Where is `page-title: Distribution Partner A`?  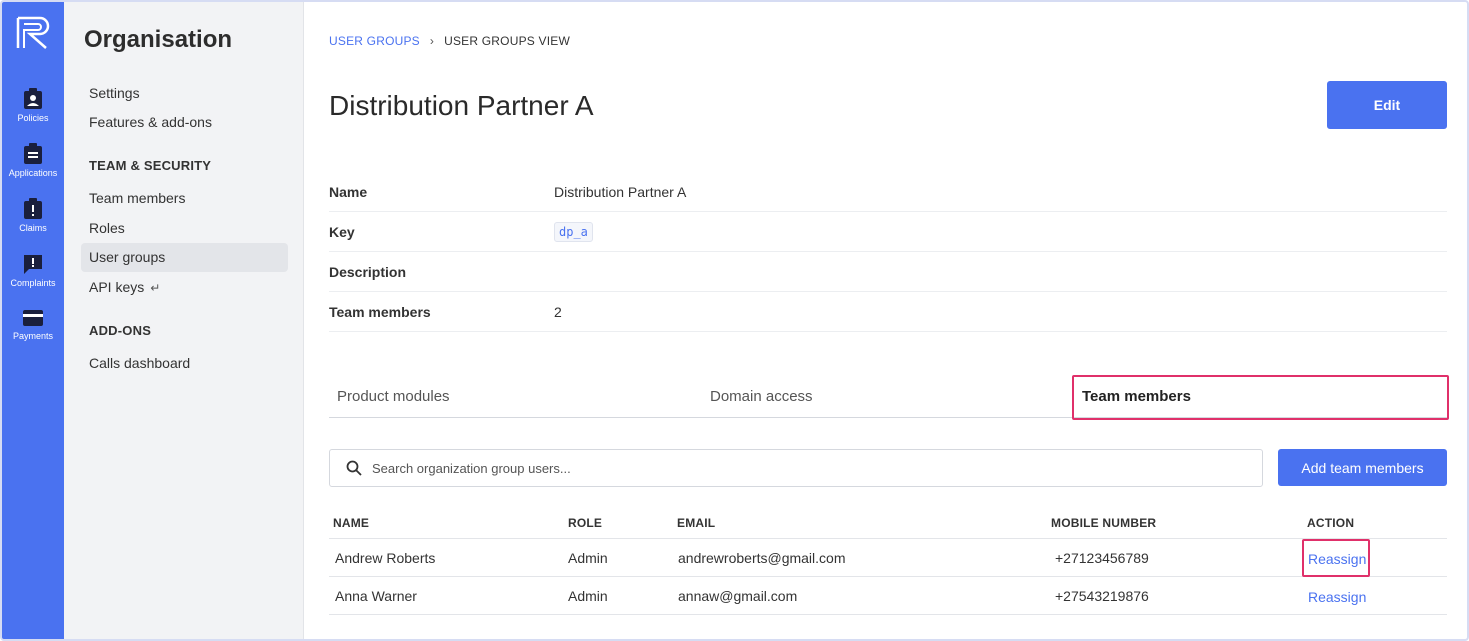
page-title: Distribution Partner A is located at coordinates (461, 105).